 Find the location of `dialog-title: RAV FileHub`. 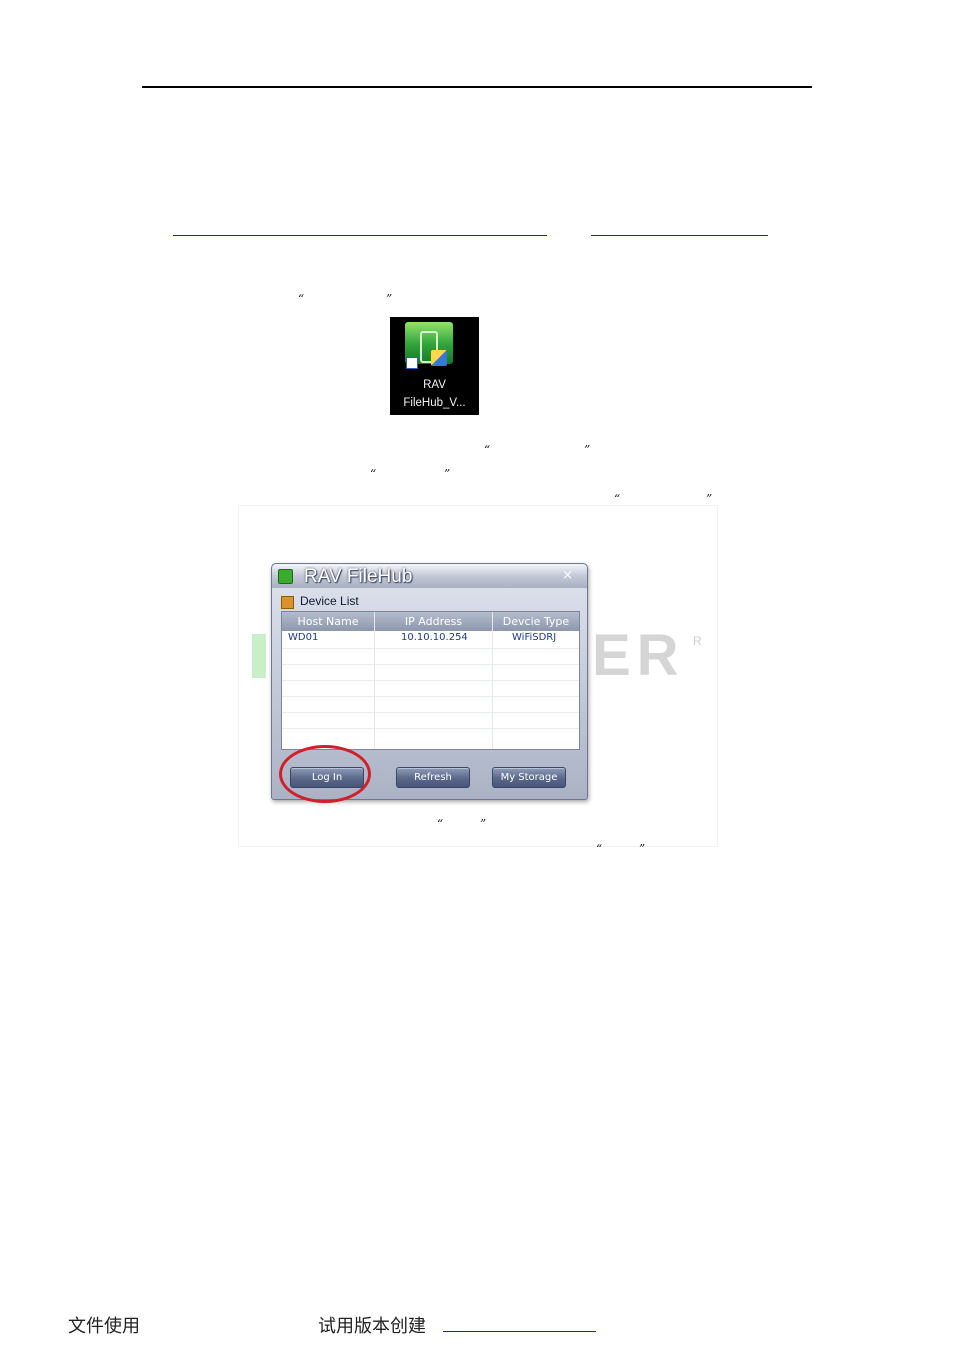

dialog-title: RAV FileHub is located at coordinates (358, 576).